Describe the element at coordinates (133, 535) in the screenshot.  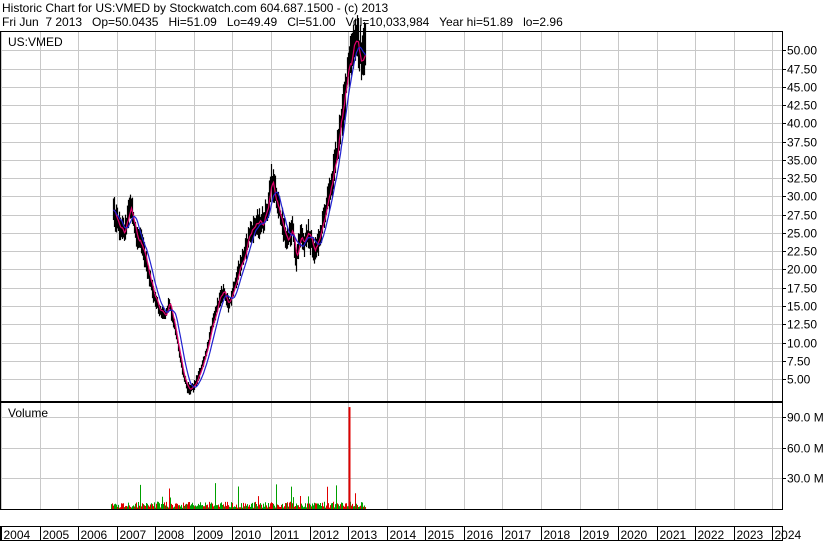
I see `year-label: 2007` at that location.